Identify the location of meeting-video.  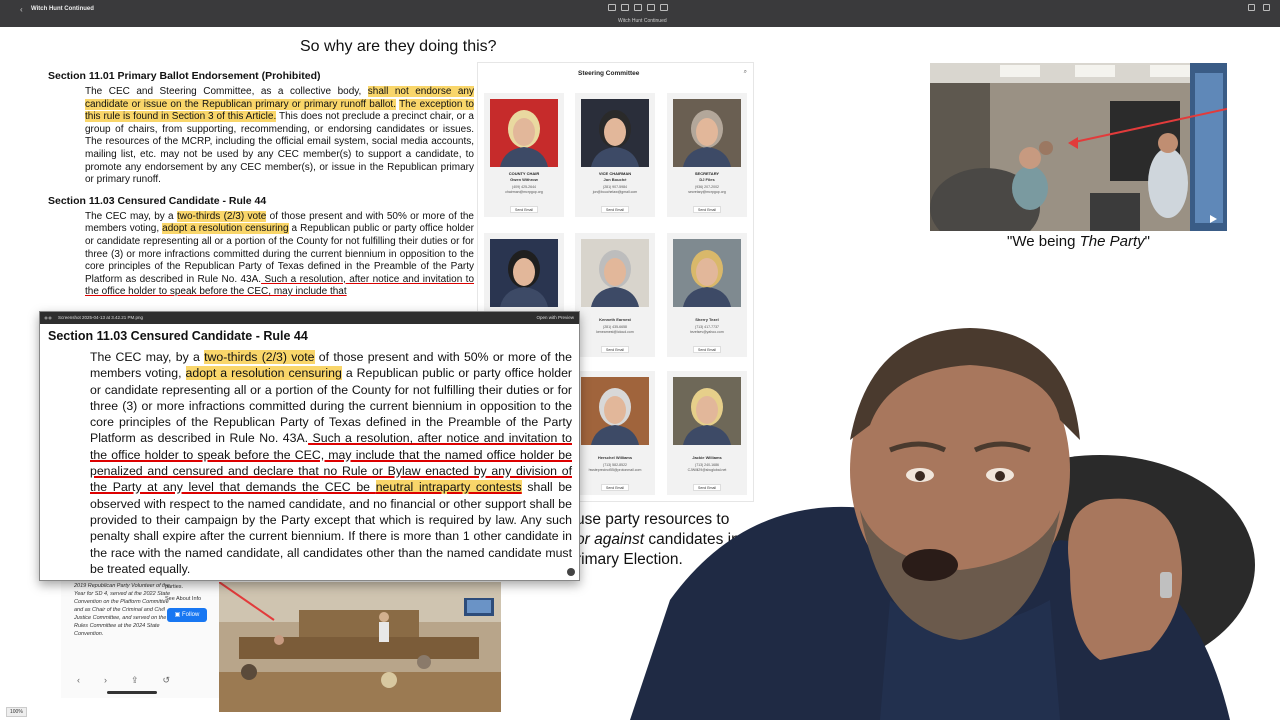
(1078, 147).